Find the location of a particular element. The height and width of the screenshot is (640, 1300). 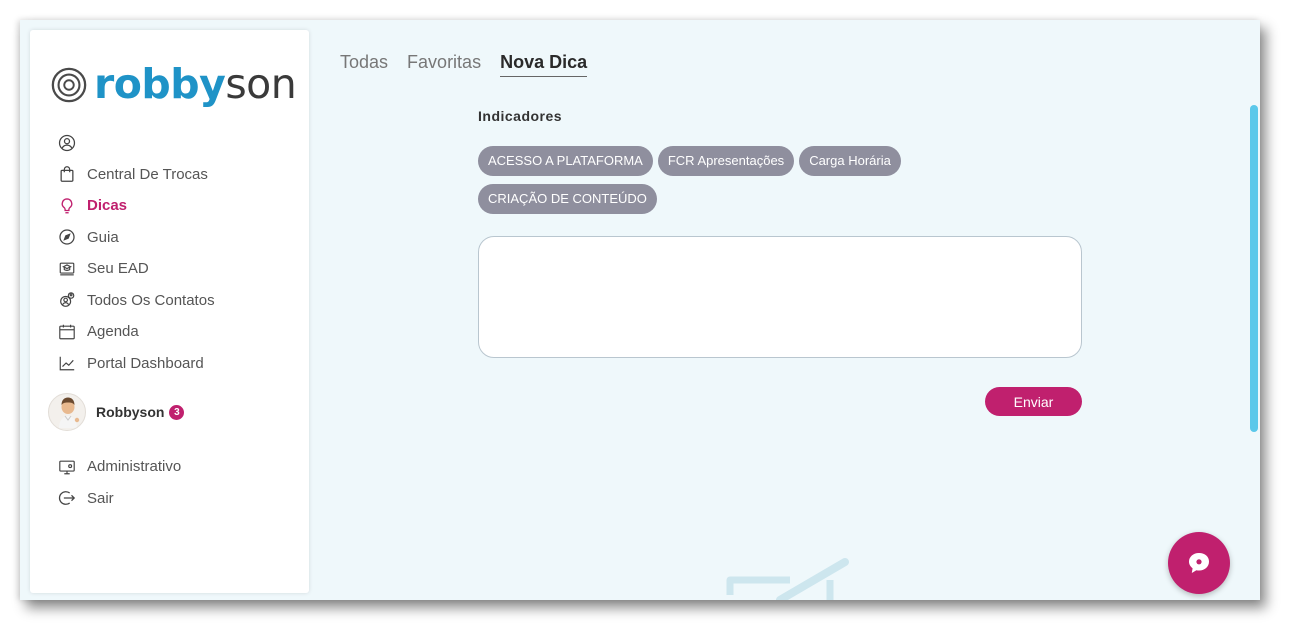

tabs-bar: Todas Favoritas Nova Dica is located at coordinates (473, 64).